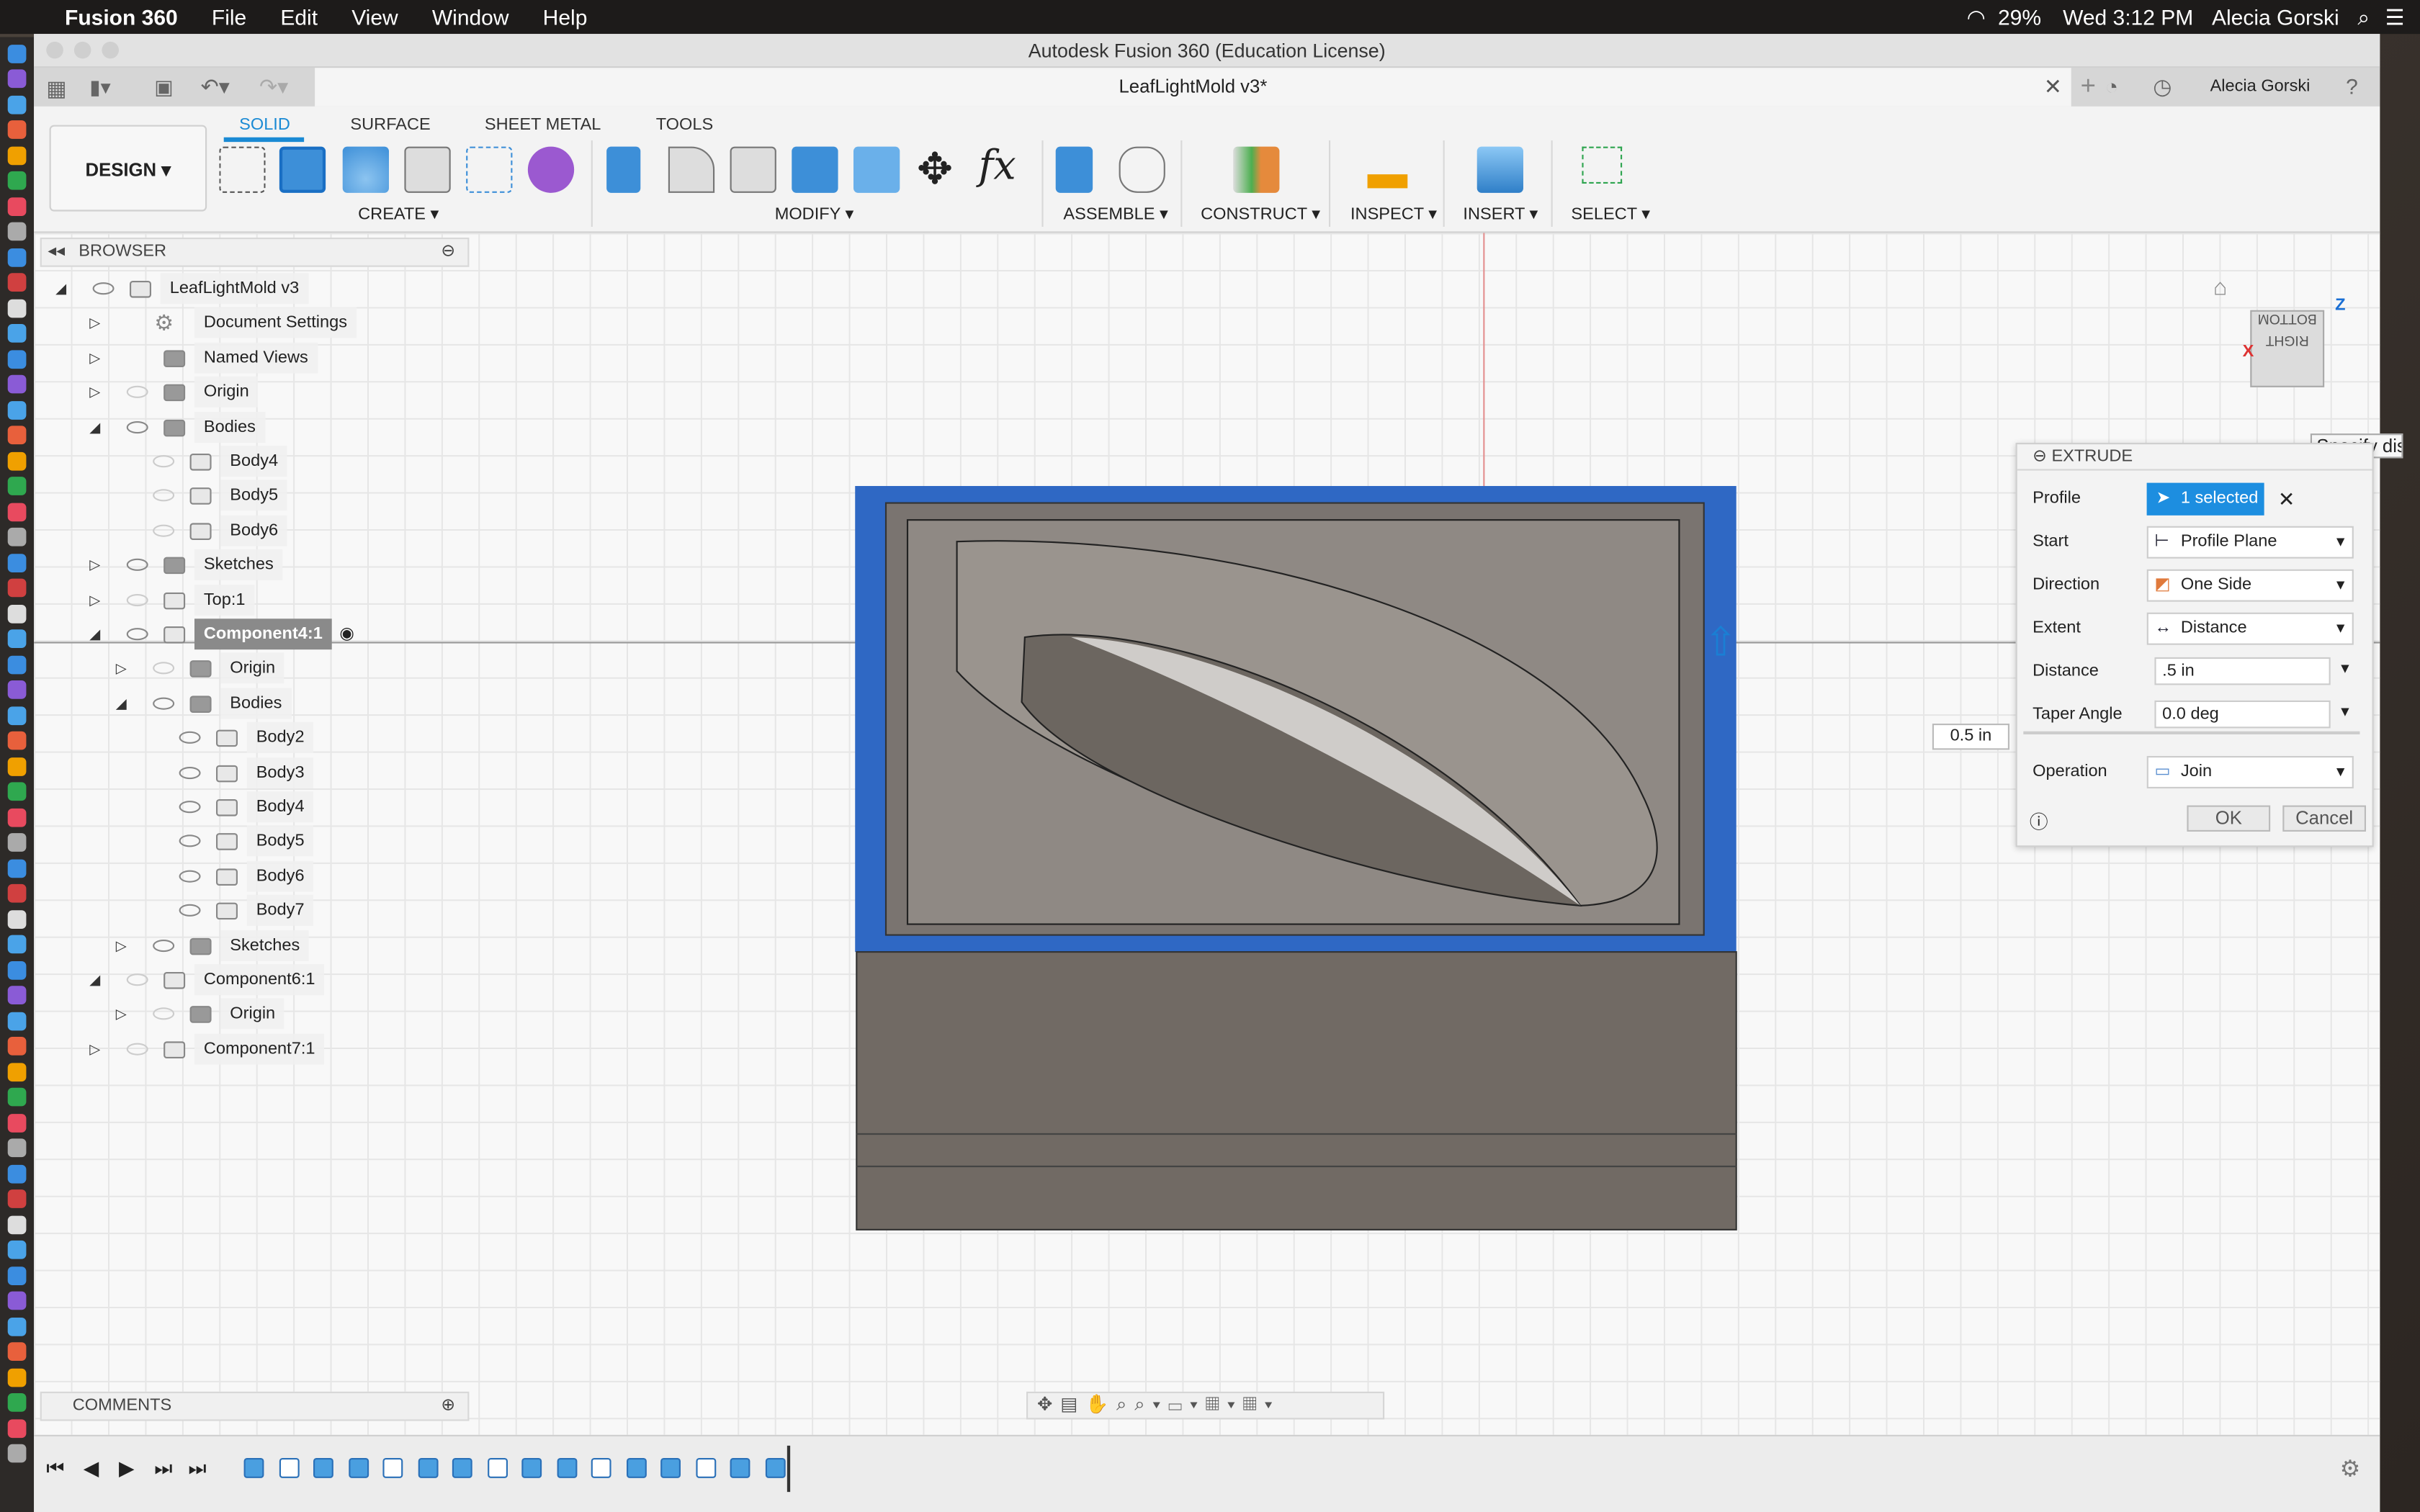 The width and height of the screenshot is (2420, 1512). I want to click on undo-icon: ↶▾, so click(216, 87).